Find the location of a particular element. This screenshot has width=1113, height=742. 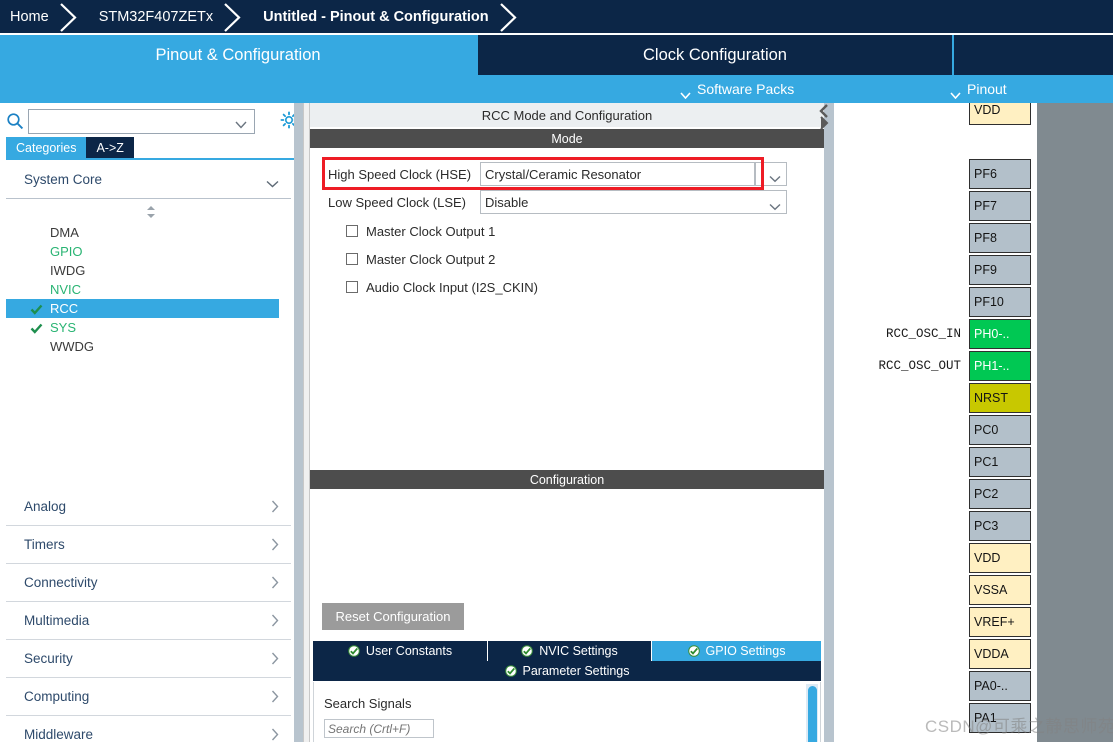

category-label: Multimedia is located at coordinates (57, 620).